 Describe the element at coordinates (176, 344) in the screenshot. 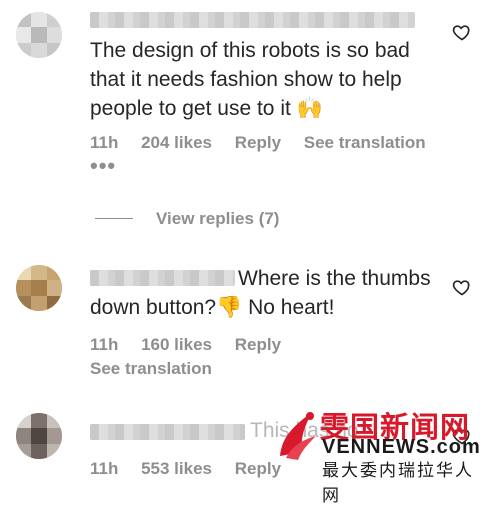

I see `like-count: 160 likes` at that location.